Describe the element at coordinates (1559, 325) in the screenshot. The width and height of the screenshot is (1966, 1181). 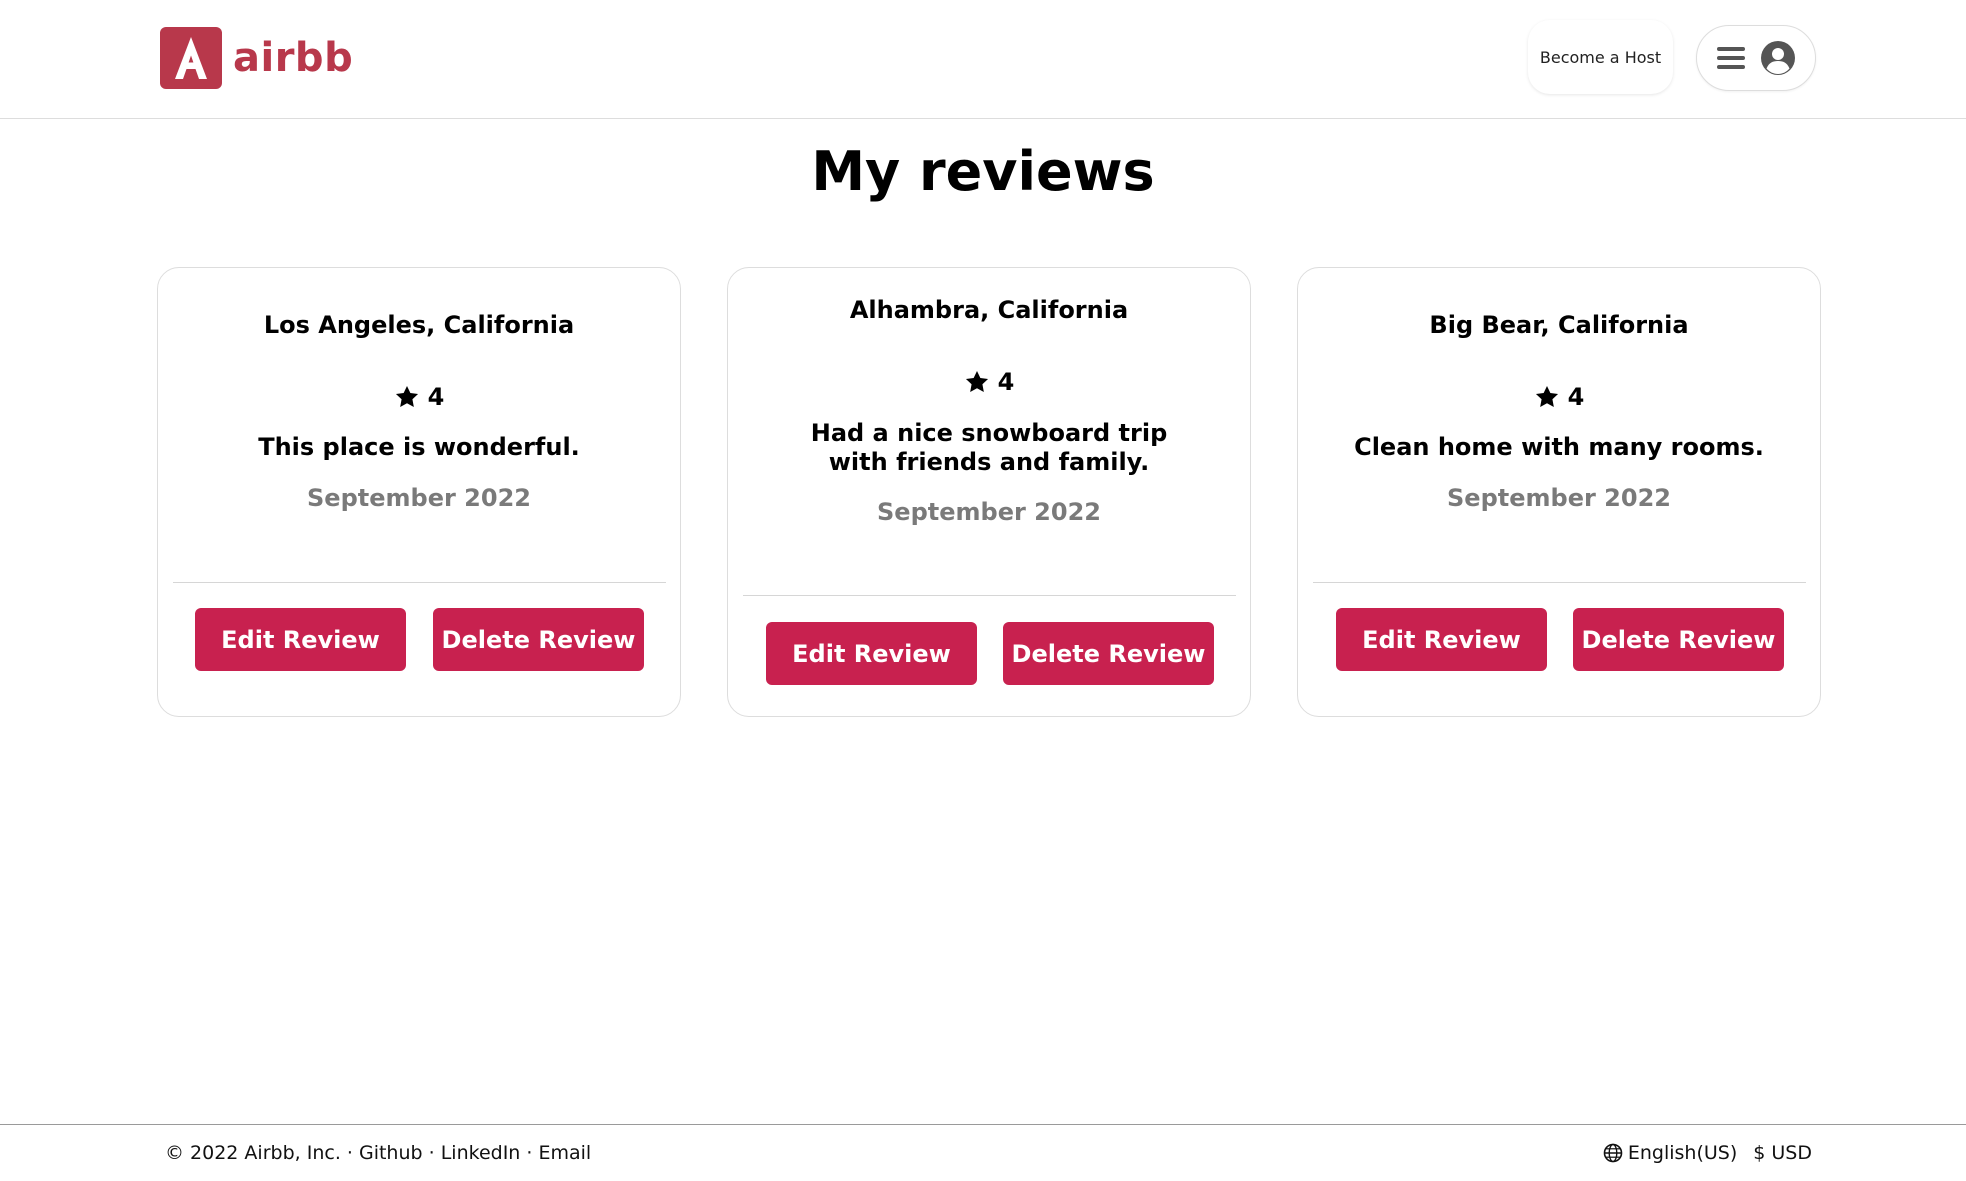
I see `review-location: Big Bear, California` at that location.